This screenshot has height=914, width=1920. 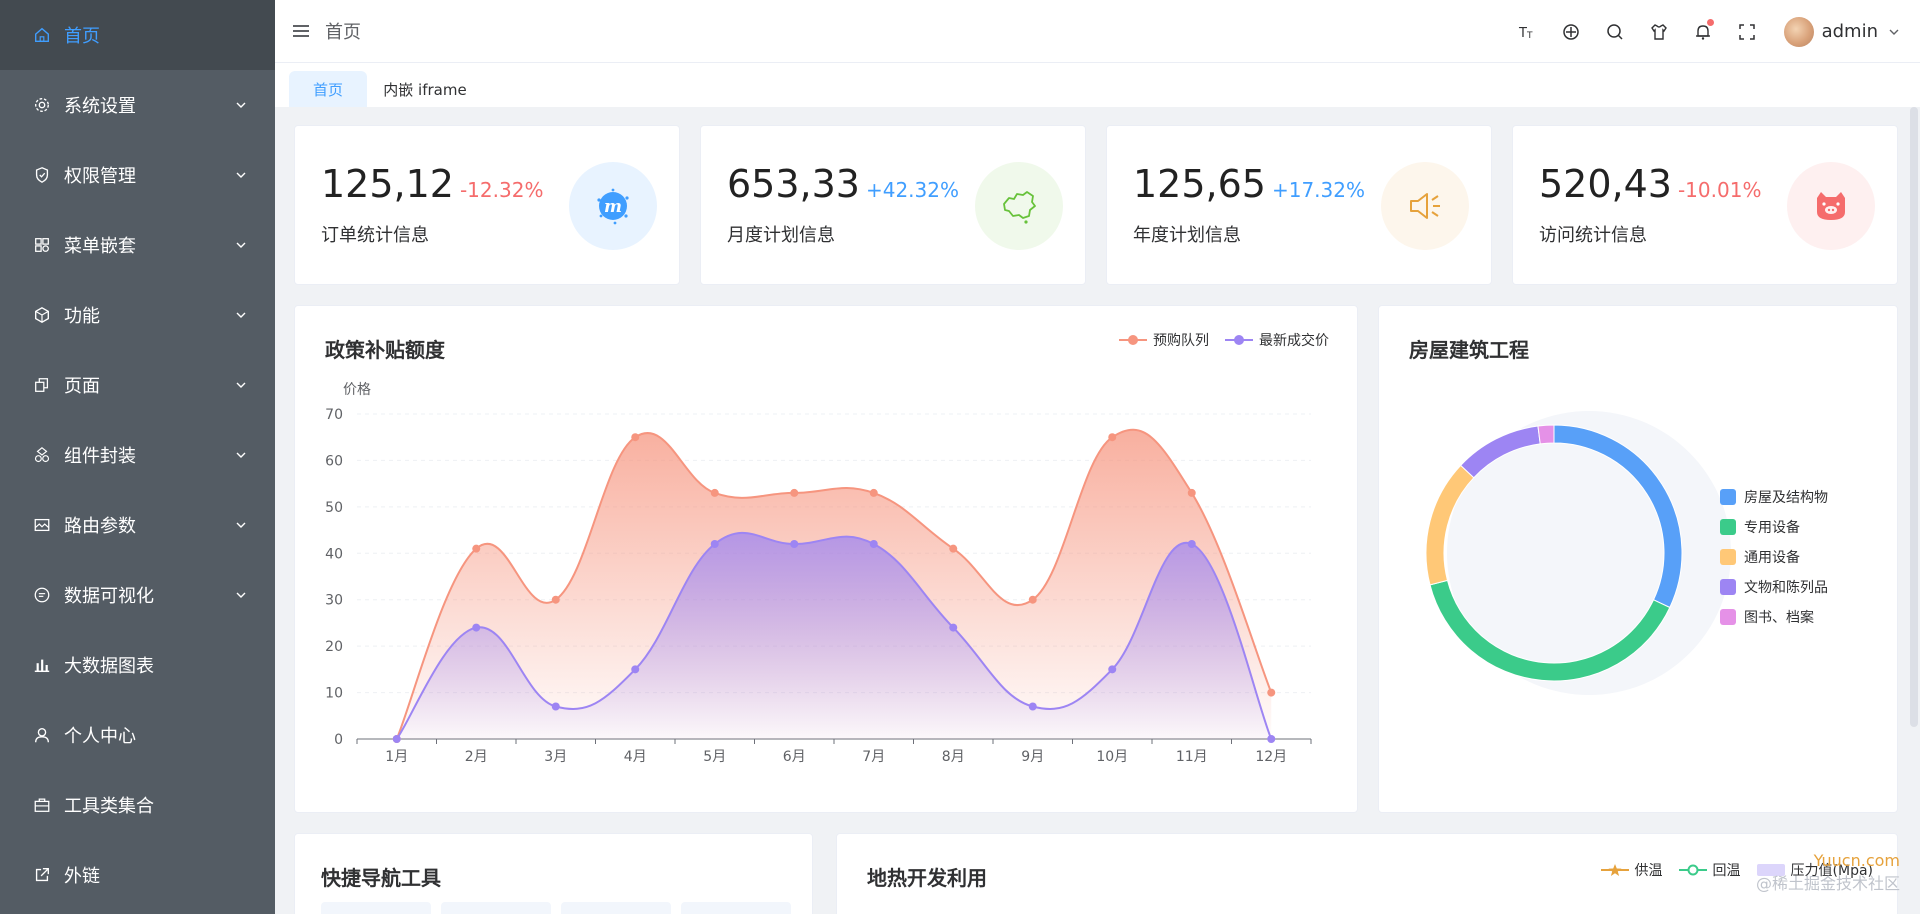 I want to click on legend-item: 供温, so click(x=1631, y=870).